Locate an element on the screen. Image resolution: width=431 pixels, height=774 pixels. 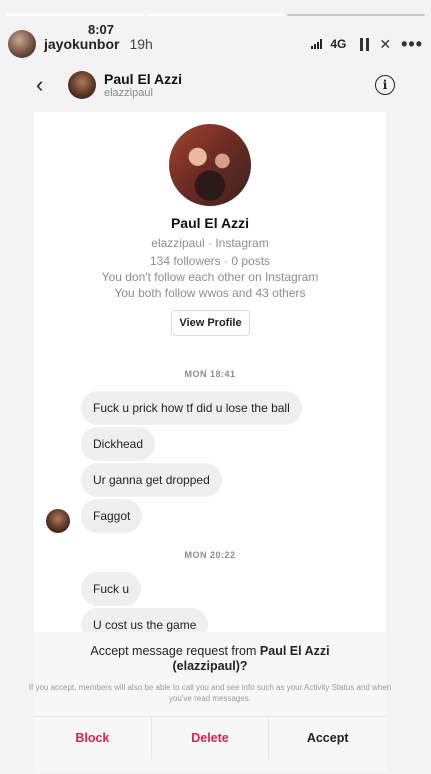
dm-title: Paul El Azzi elazzipaul is located at coordinates (143, 85).